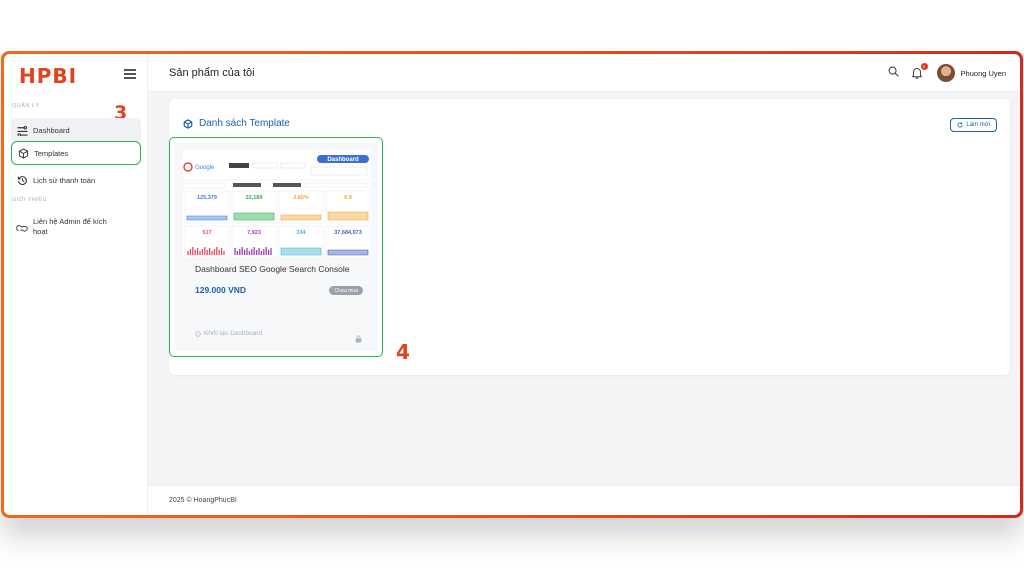 The width and height of the screenshot is (1024, 587). What do you see at coordinates (26, 106) in the screenshot?
I see `section-label-manage: QUẢN LÝ` at bounding box center [26, 106].